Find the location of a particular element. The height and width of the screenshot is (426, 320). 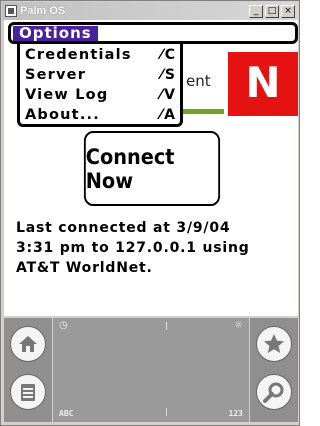

connect-now-button: Connect Now is located at coordinates (152, 168).